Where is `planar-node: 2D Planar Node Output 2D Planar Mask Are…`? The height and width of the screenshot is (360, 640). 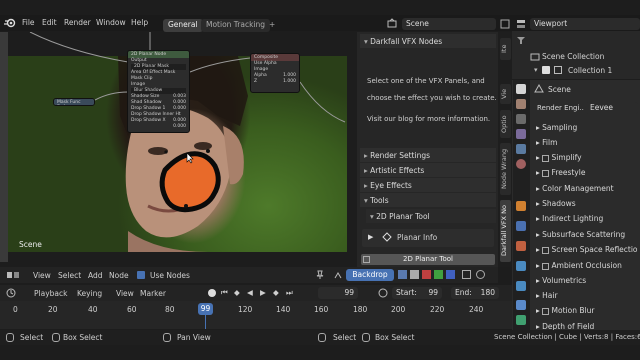 planar-node: 2D Planar Node Output 2D Planar Mask Are… is located at coordinates (158, 91).